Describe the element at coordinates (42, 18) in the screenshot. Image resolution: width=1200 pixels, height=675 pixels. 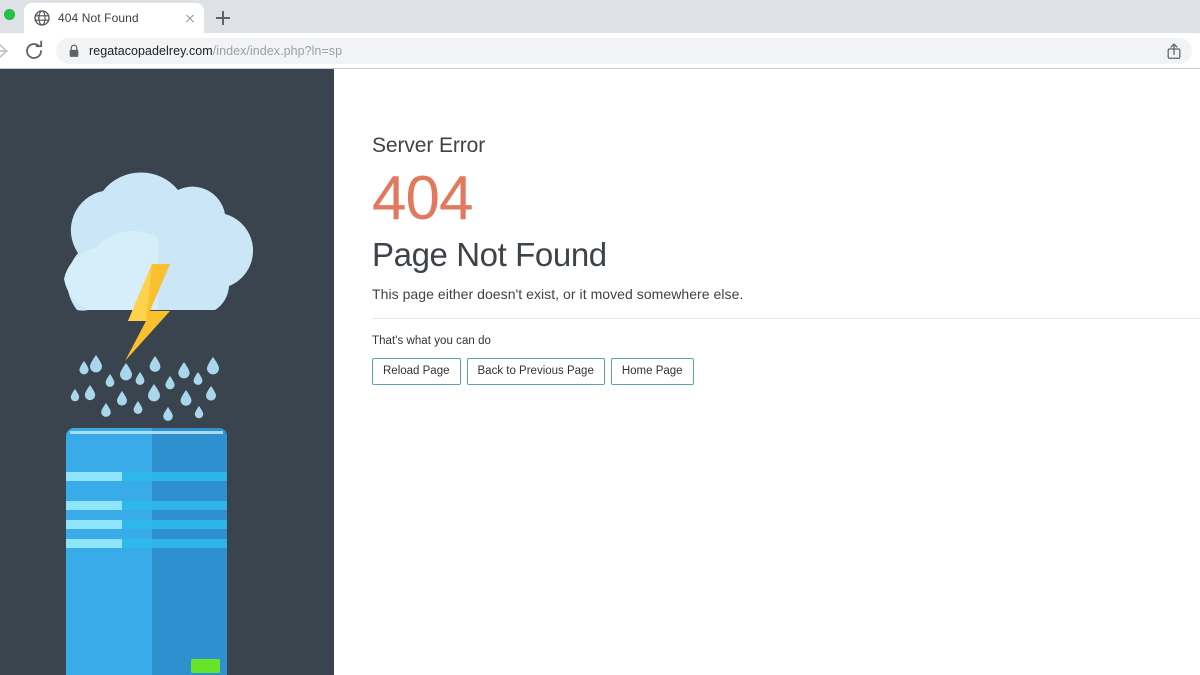
I see `globe-icon` at that location.